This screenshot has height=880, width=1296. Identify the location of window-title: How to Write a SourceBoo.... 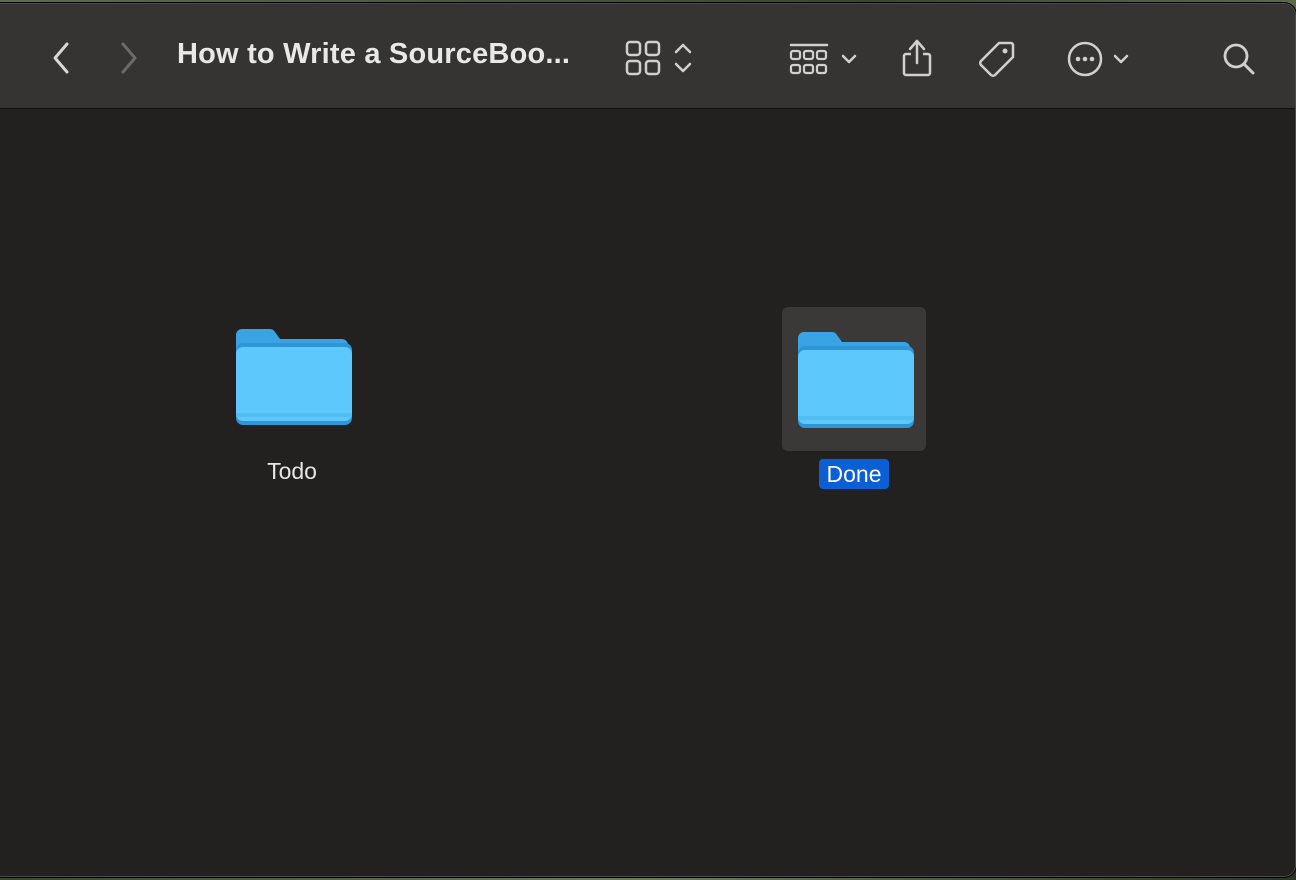
(374, 54).